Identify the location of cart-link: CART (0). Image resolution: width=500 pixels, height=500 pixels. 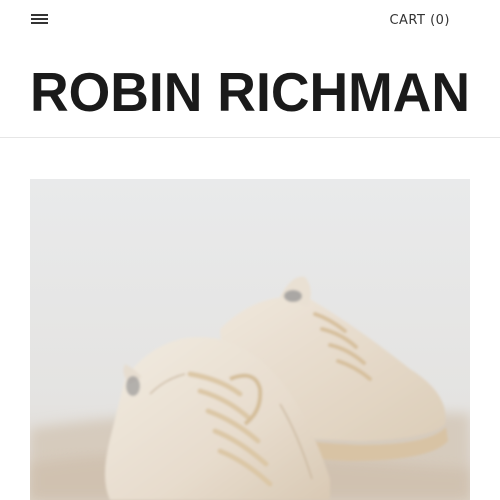
(419, 20).